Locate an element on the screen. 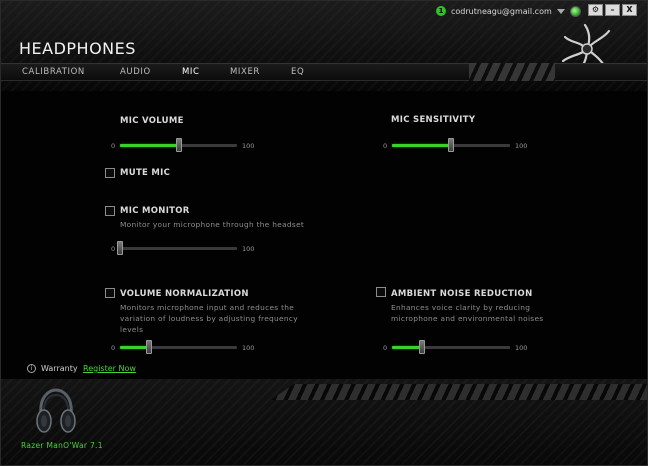 The width and height of the screenshot is (648, 466). settings-button: ⚙ is located at coordinates (595, 10).